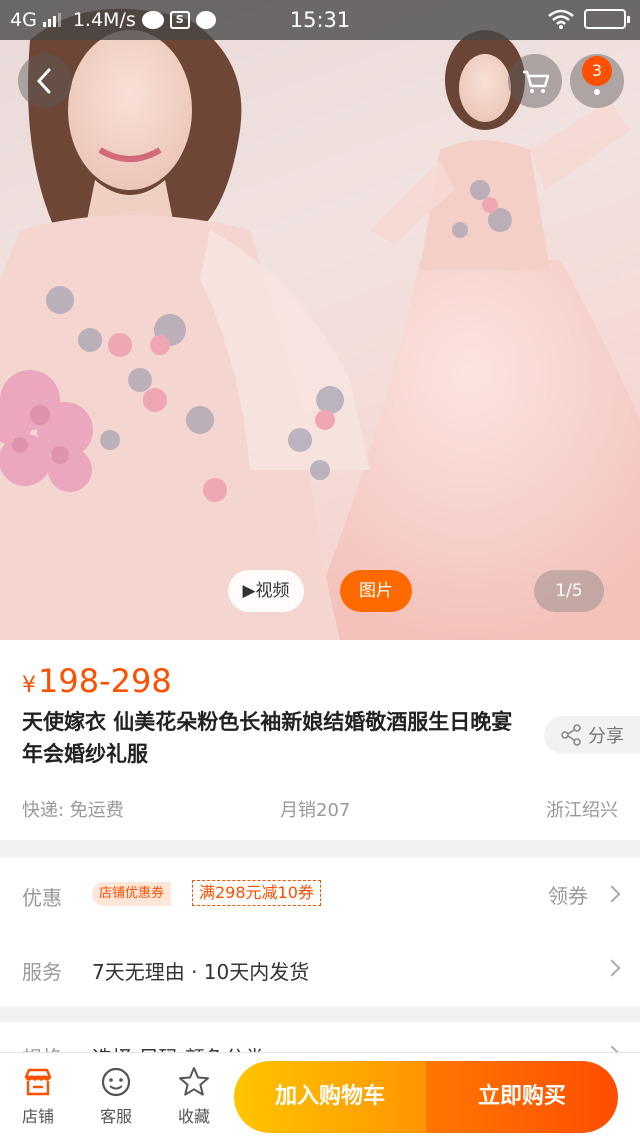  Describe the element at coordinates (571, 735) in the screenshot. I see `share-icon` at that location.